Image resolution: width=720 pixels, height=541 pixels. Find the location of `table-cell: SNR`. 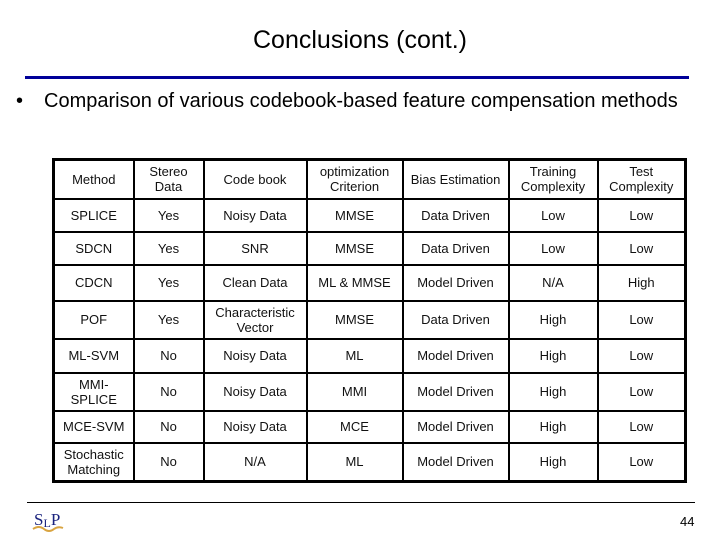

table-cell: SNR is located at coordinates (255, 248).